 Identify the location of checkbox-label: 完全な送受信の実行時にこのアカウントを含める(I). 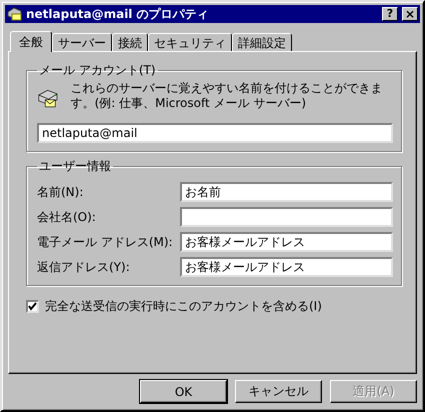
(183, 306).